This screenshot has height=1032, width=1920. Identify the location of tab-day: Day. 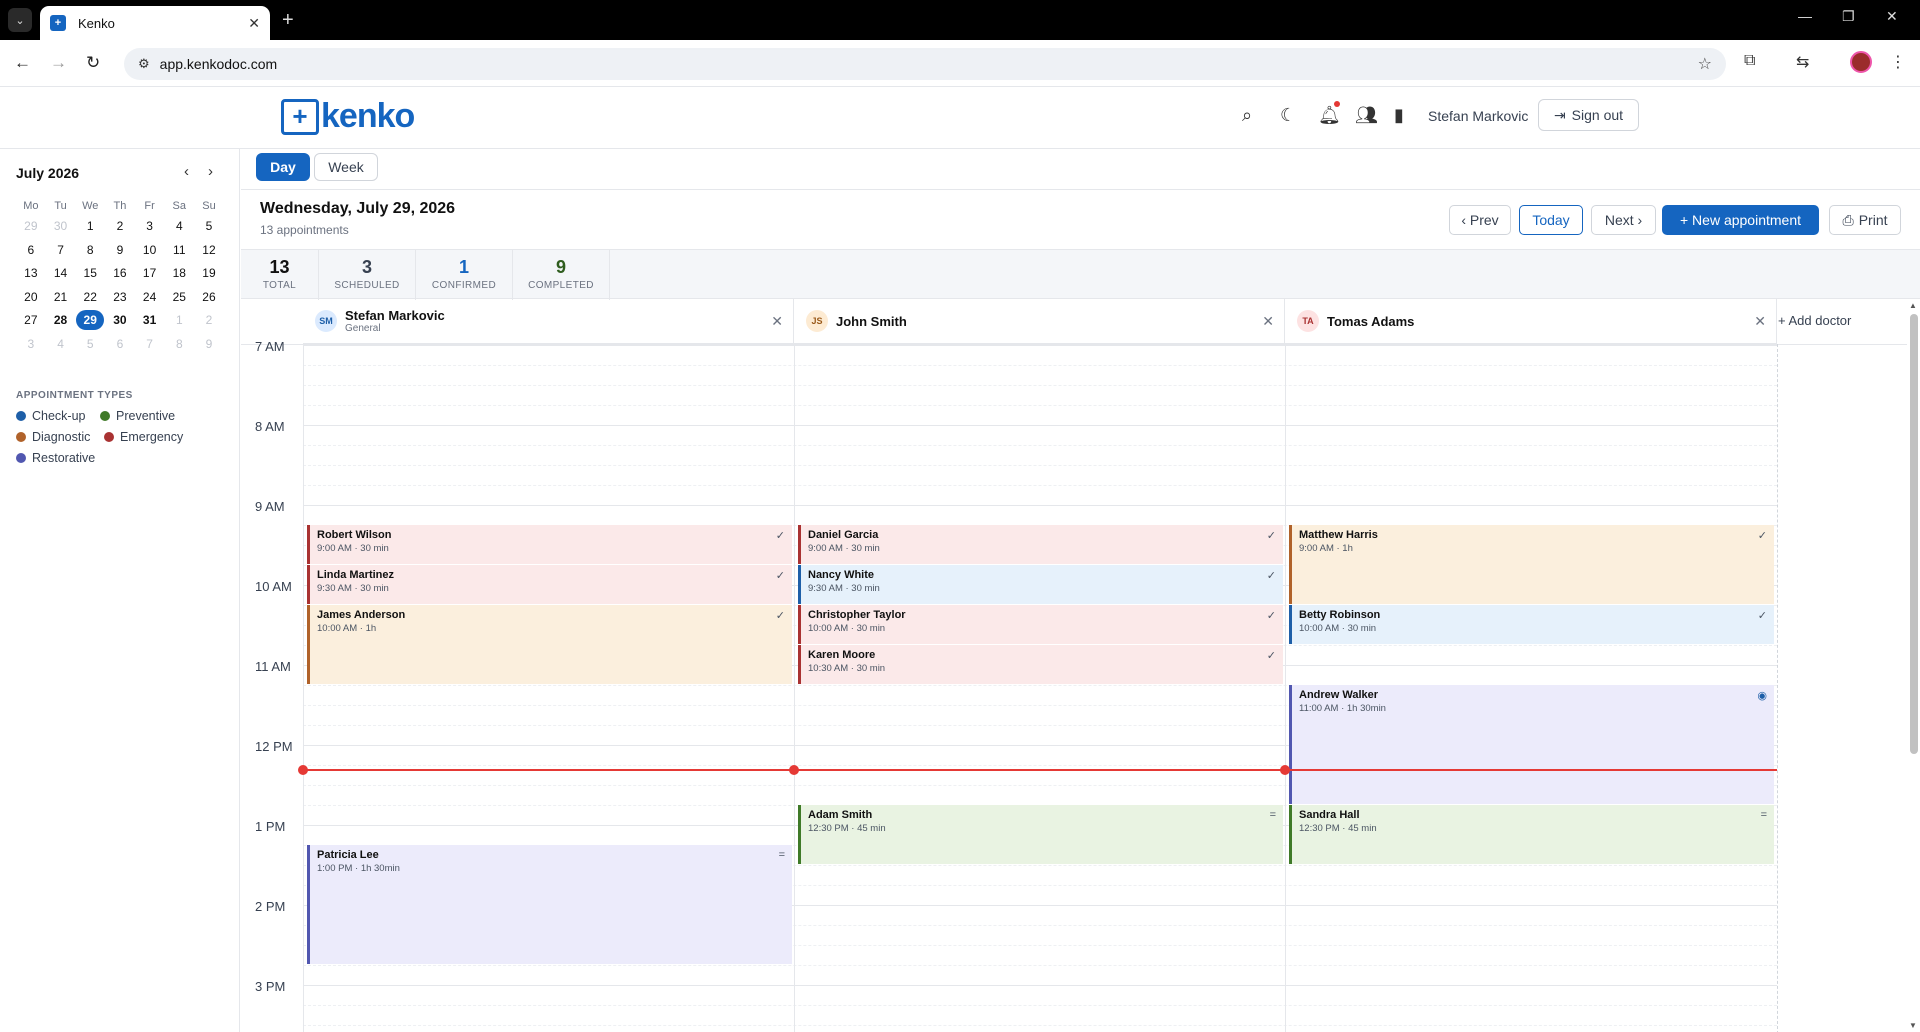
(283, 167).